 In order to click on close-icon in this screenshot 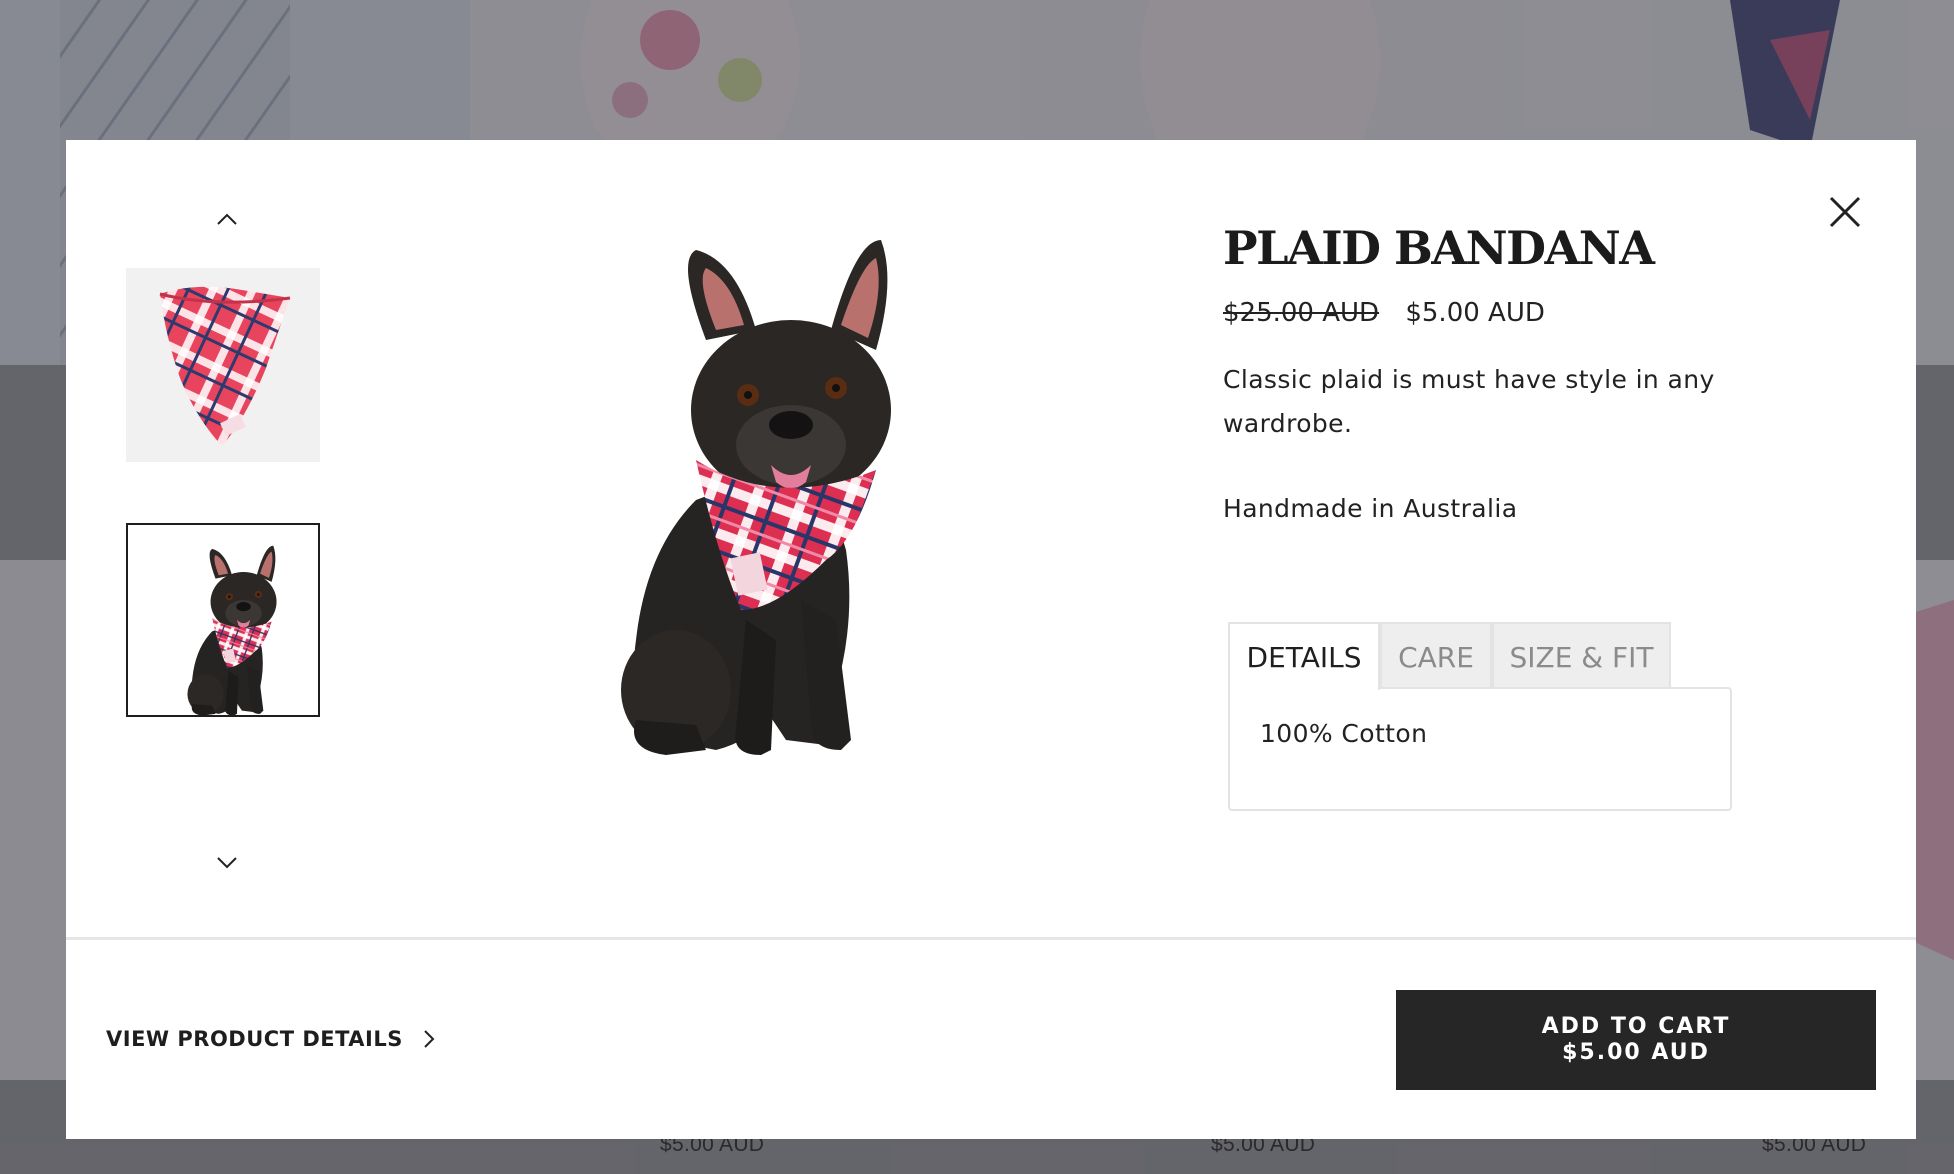, I will do `click(1845, 212)`.